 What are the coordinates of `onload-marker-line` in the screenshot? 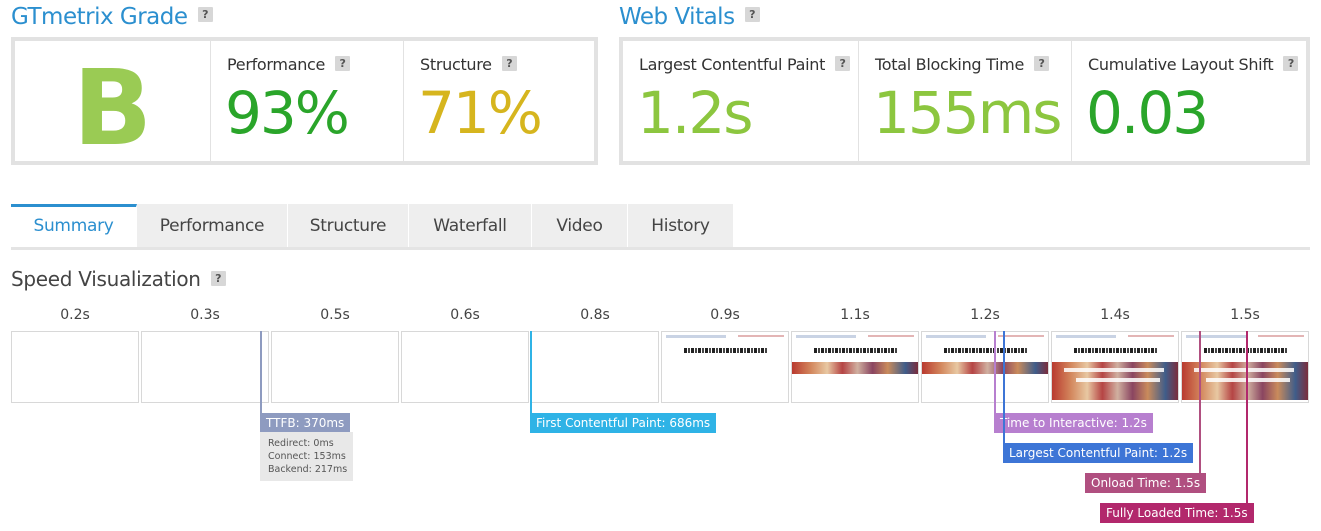 It's located at (1200, 402).